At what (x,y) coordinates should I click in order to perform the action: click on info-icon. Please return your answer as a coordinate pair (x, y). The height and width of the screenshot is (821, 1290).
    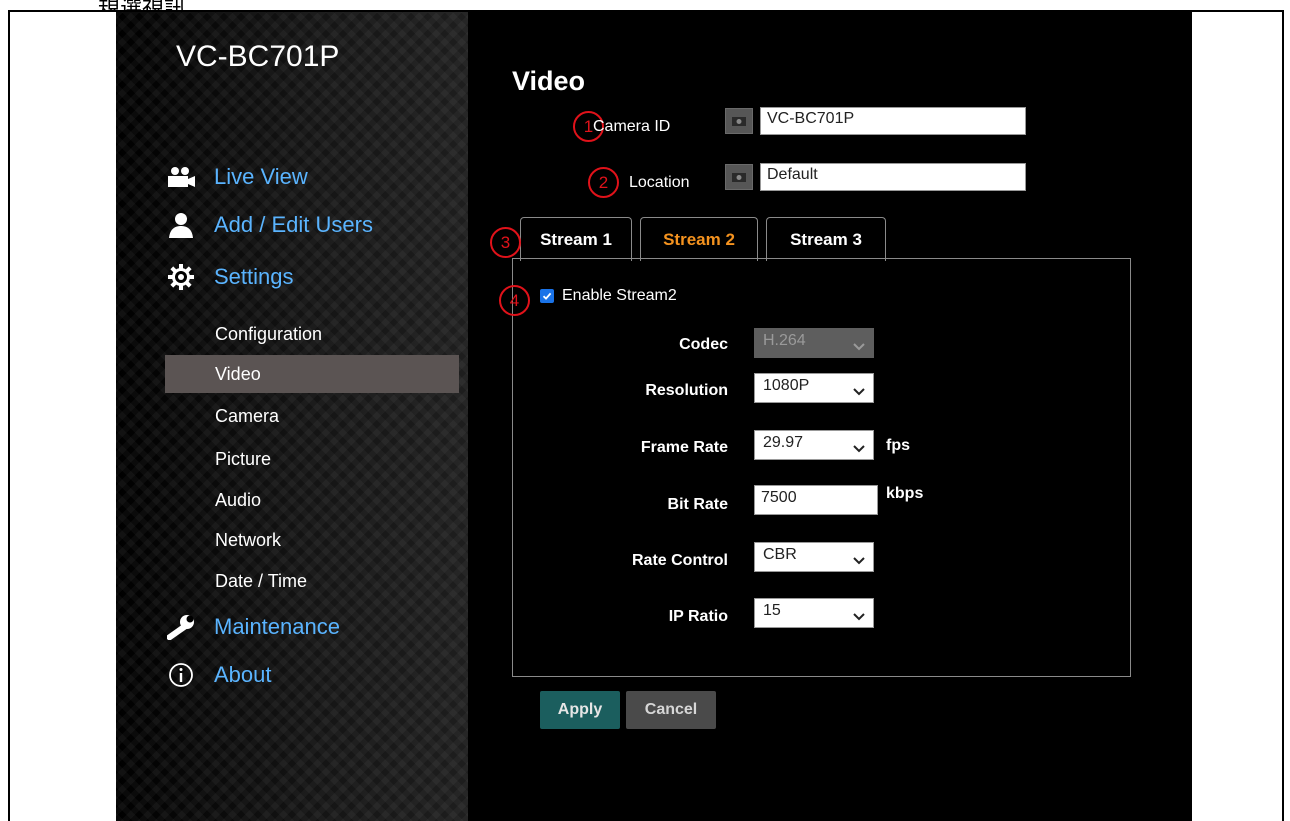
    Looking at the image, I should click on (181, 675).